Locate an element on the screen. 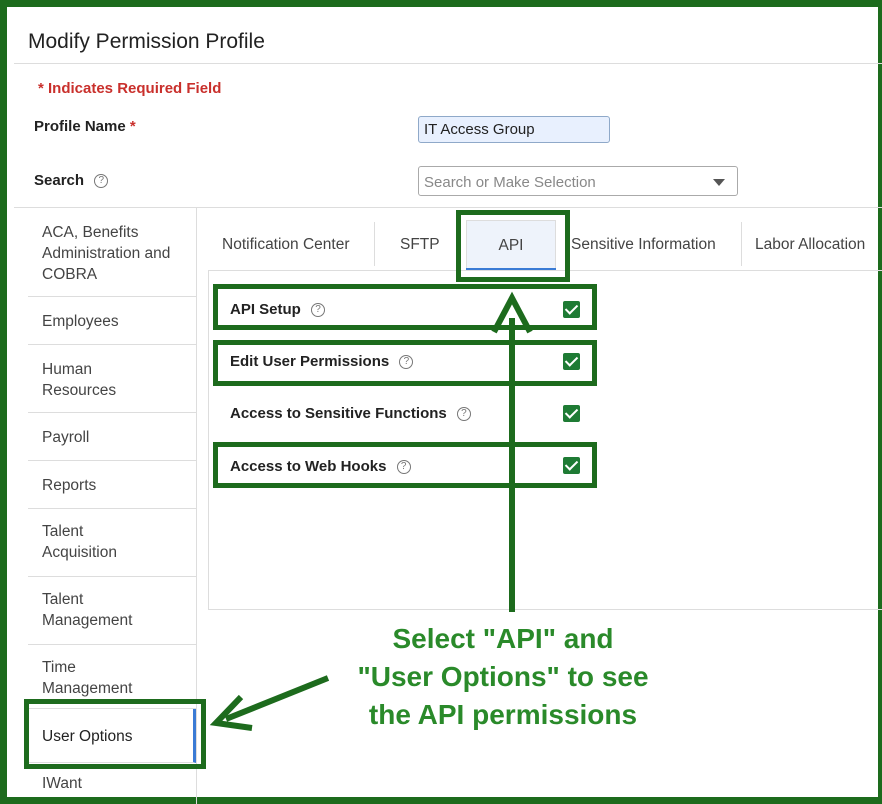  callout-line: "User Options" to see is located at coordinates (503, 676).